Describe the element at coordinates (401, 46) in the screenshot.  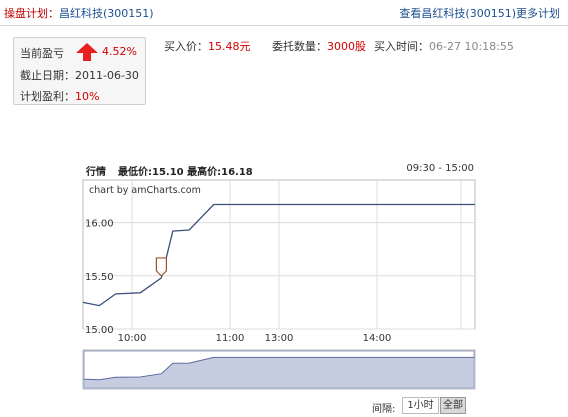
I see `time-label: 买入时间：` at that location.